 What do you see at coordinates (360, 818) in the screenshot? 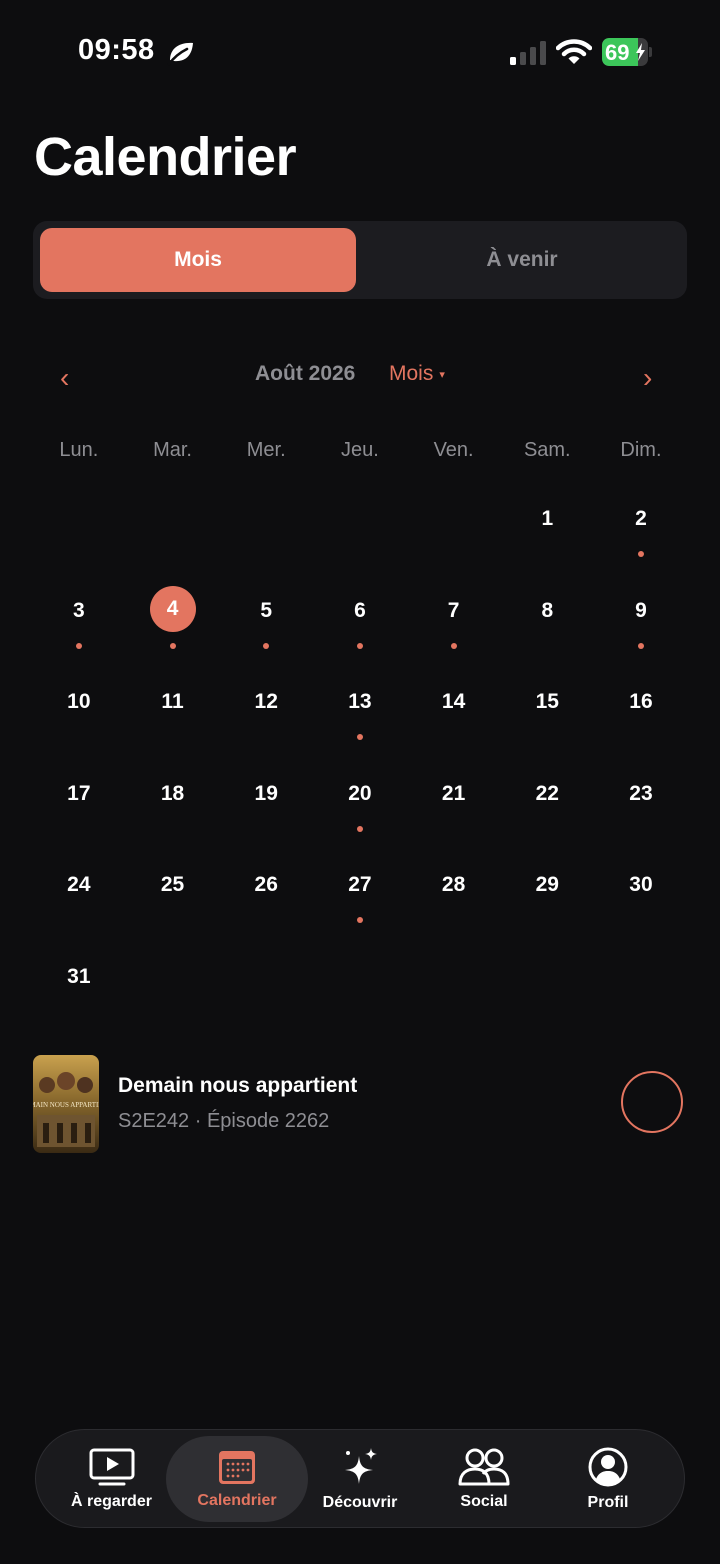
I see `calendar-day: 20` at bounding box center [360, 818].